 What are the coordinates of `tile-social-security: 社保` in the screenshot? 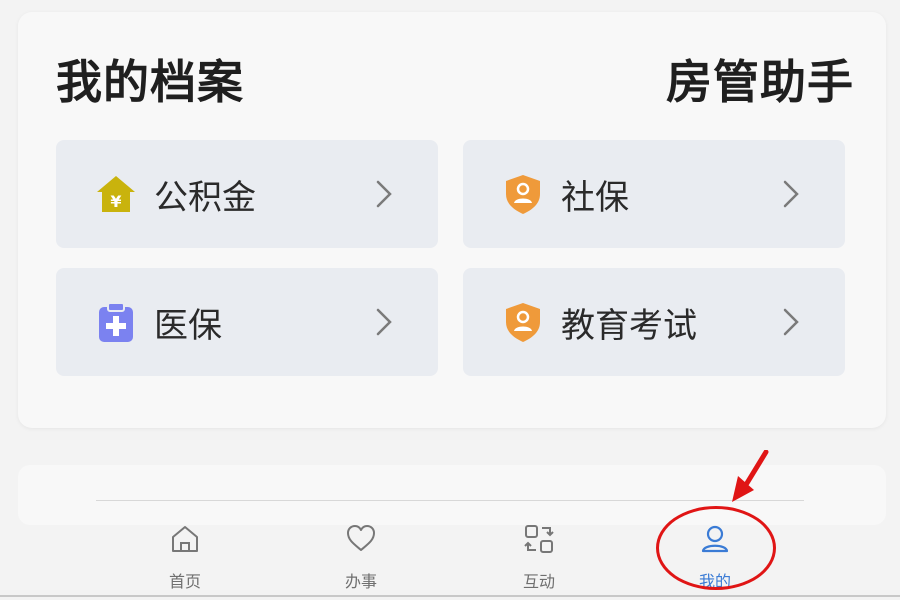 It's located at (654, 194).